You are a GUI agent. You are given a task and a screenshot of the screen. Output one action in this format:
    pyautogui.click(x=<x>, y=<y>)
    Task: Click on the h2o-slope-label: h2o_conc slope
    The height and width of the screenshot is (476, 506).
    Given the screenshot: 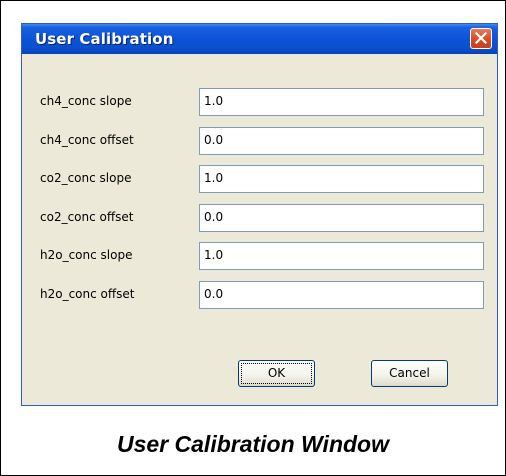 What is the action you would take?
    pyautogui.click(x=86, y=255)
    